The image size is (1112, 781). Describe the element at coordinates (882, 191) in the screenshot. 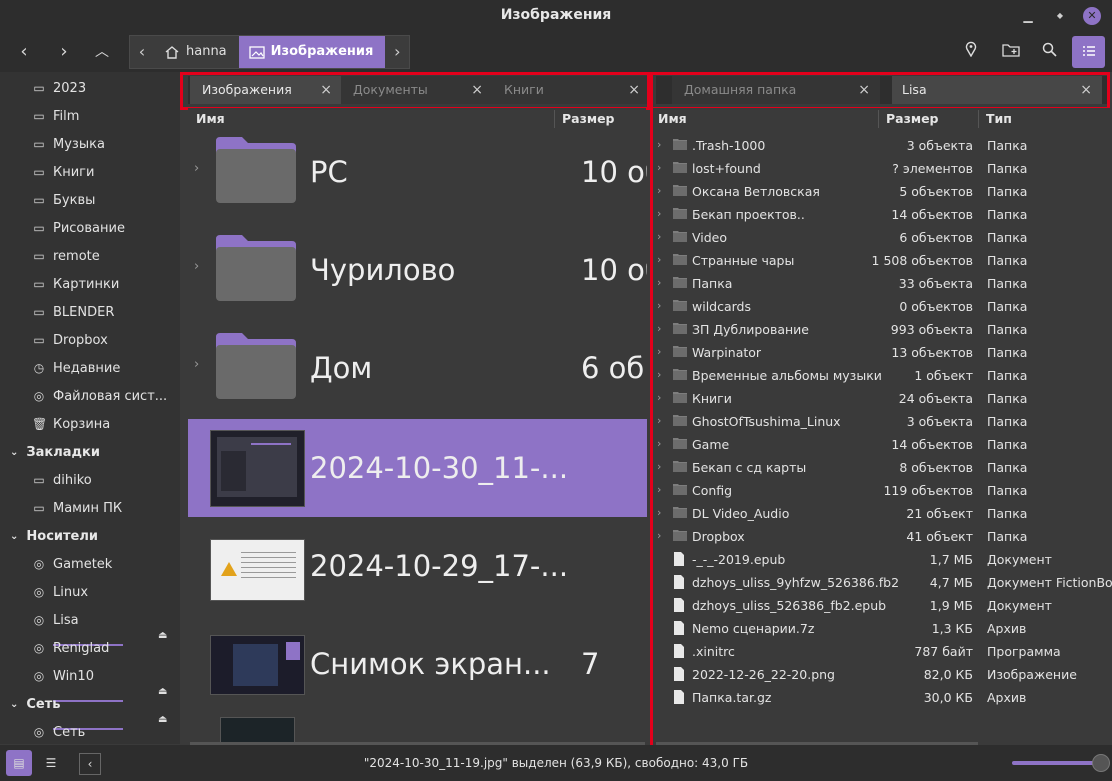

I see `table-row: › Оксана Ветловская 5 объектов Папка` at that location.